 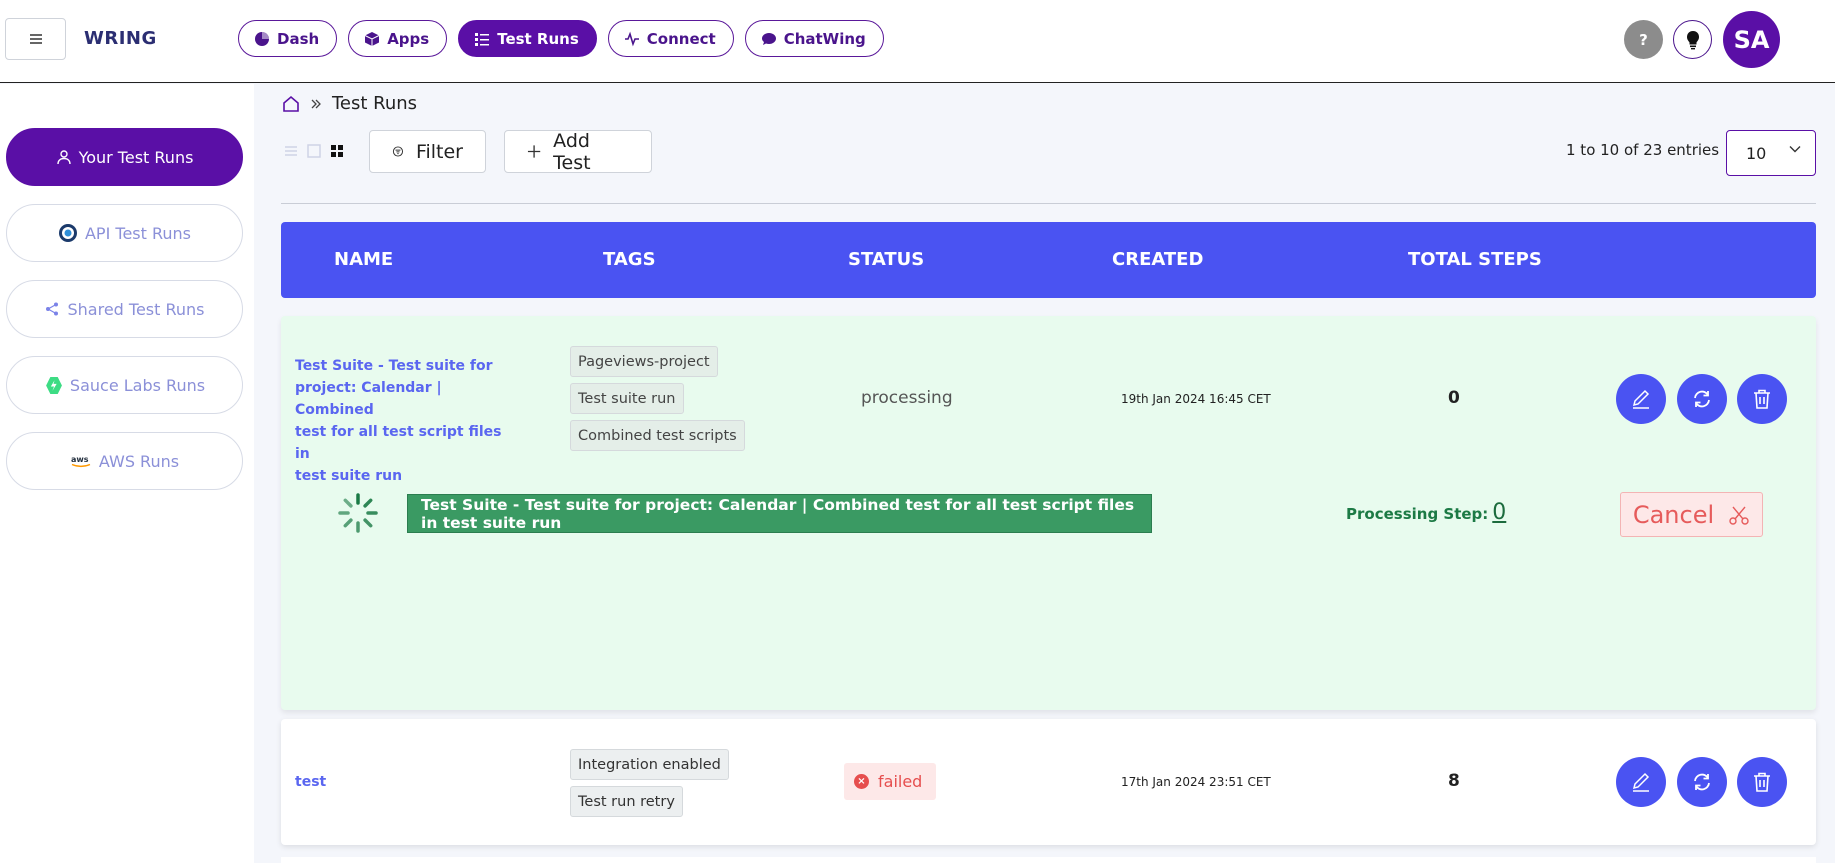 What do you see at coordinates (768, 38) in the screenshot?
I see `chat-bubble-icon` at bounding box center [768, 38].